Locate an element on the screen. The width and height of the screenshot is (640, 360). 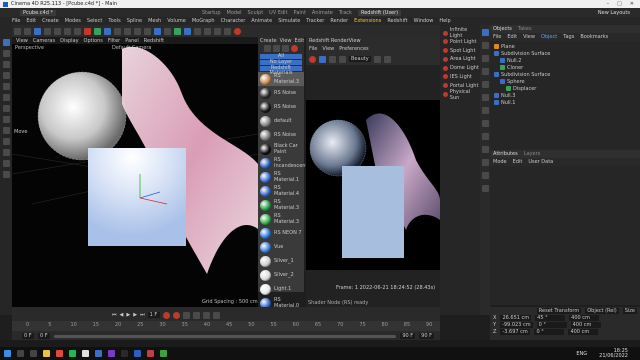
record-icon is located at coordinates (166, 315).